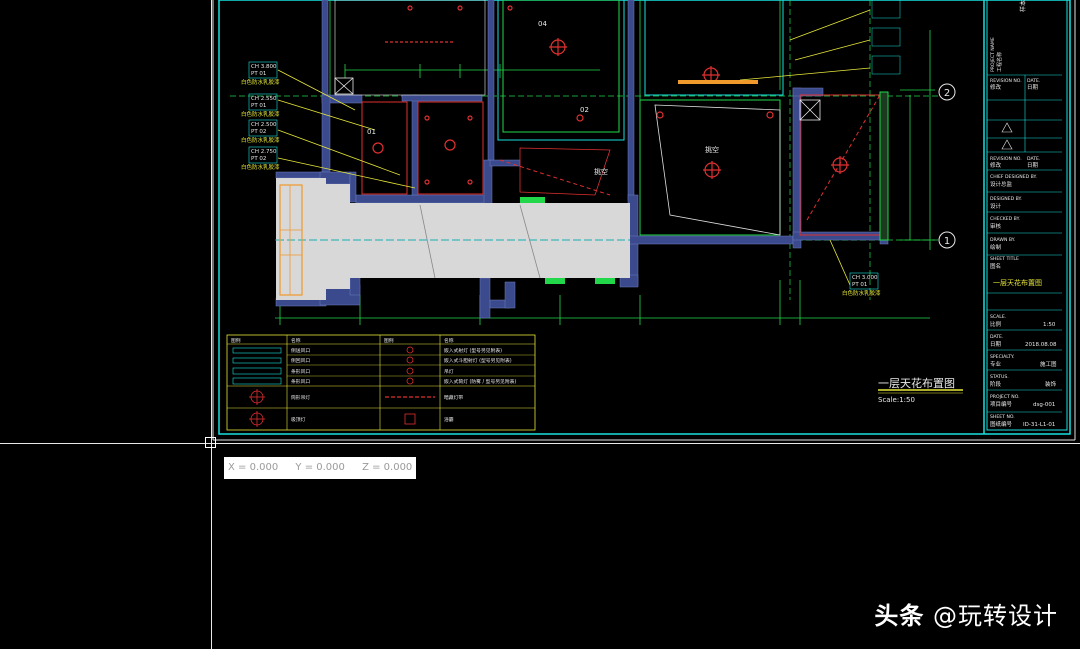 This screenshot has height=649, width=1080. What do you see at coordinates (1017, 282) in the screenshot?
I see `sheet-title-value: 一层天花布置图` at bounding box center [1017, 282].